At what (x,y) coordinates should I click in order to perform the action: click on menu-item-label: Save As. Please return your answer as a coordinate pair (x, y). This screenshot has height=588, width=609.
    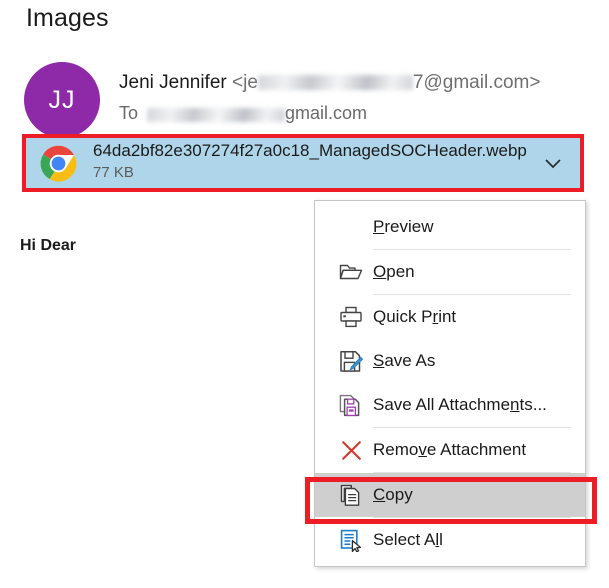
    Looking at the image, I should click on (404, 360).